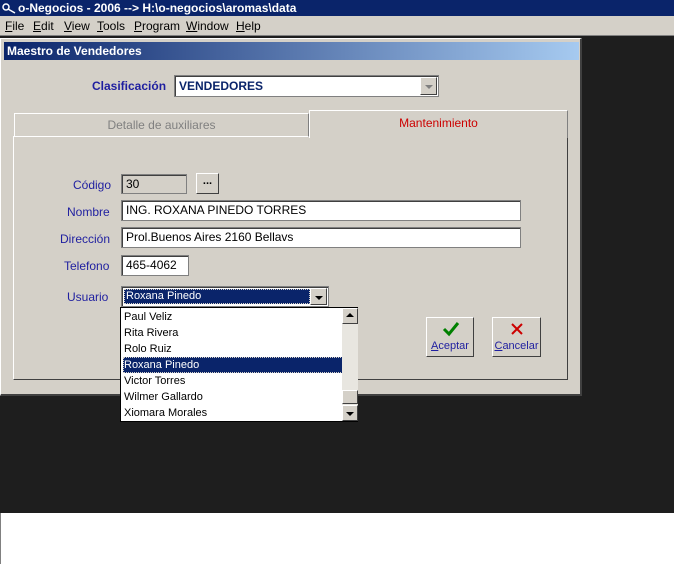  I want to click on cancelar-label: Cancelar, so click(516, 346).